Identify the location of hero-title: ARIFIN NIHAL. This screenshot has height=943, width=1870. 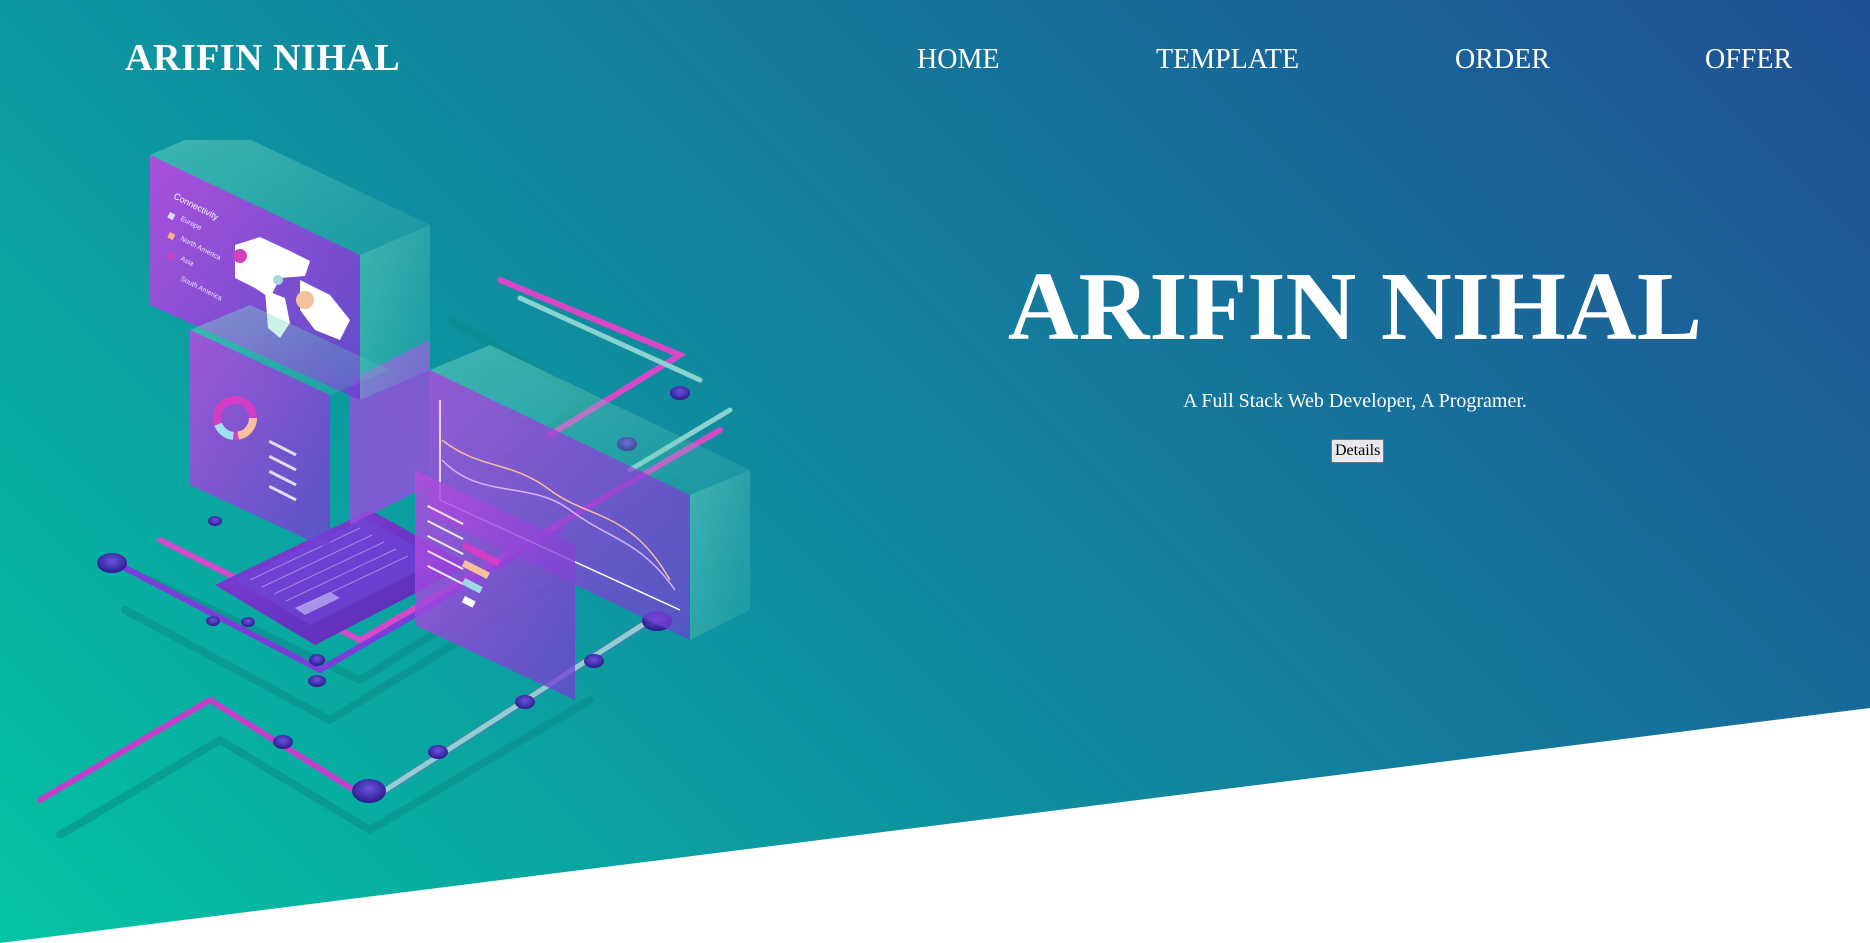
(1355, 307).